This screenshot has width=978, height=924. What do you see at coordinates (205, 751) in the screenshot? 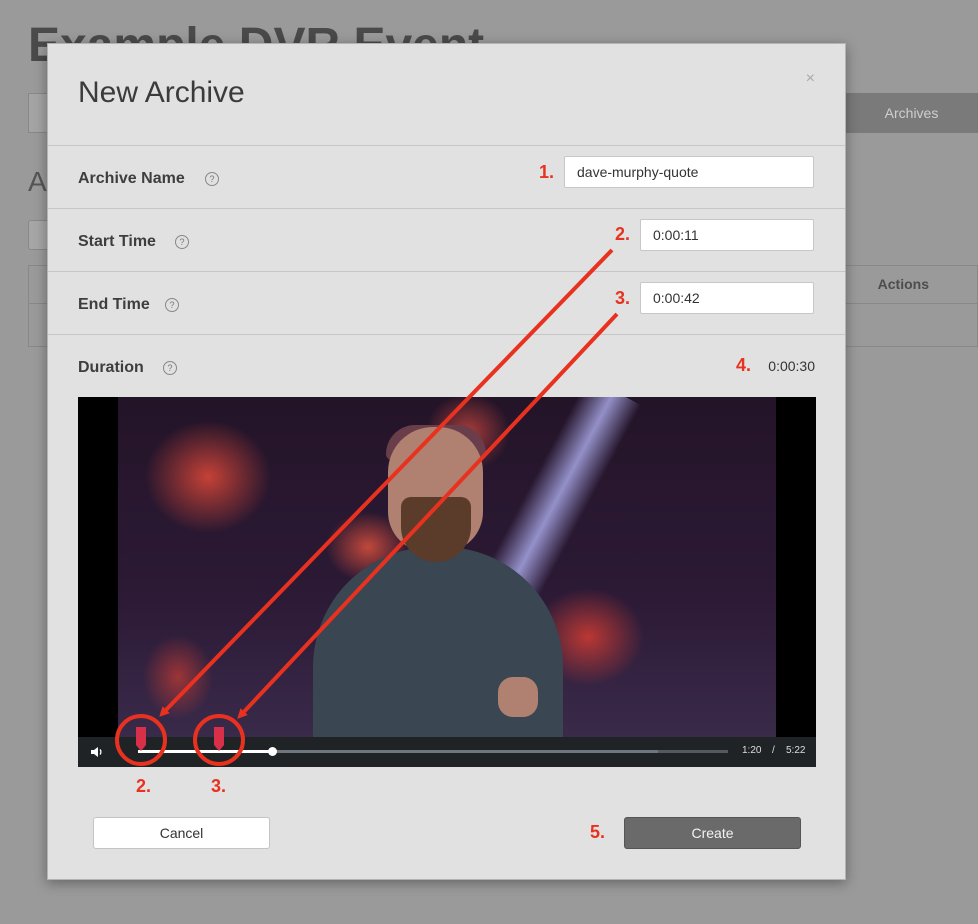
I see `played-range` at bounding box center [205, 751].